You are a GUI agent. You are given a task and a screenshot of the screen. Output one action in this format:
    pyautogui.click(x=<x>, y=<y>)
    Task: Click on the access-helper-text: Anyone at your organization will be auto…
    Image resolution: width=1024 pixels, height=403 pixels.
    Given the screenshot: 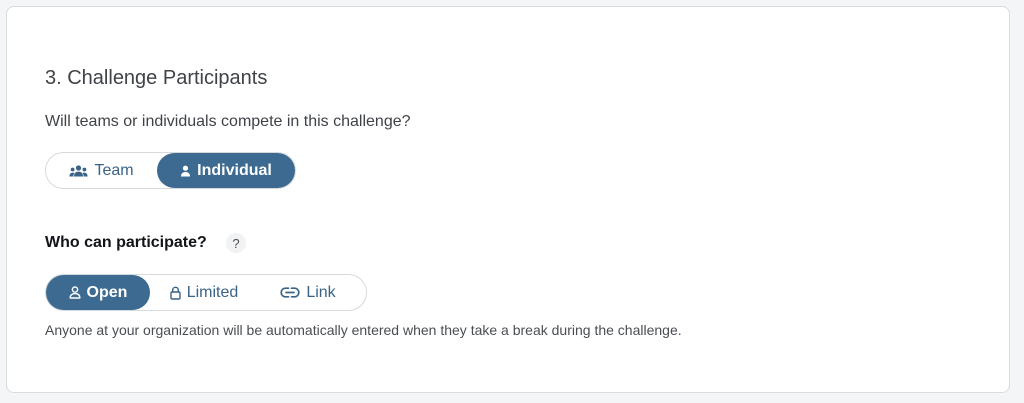 What is the action you would take?
    pyautogui.click(x=363, y=330)
    